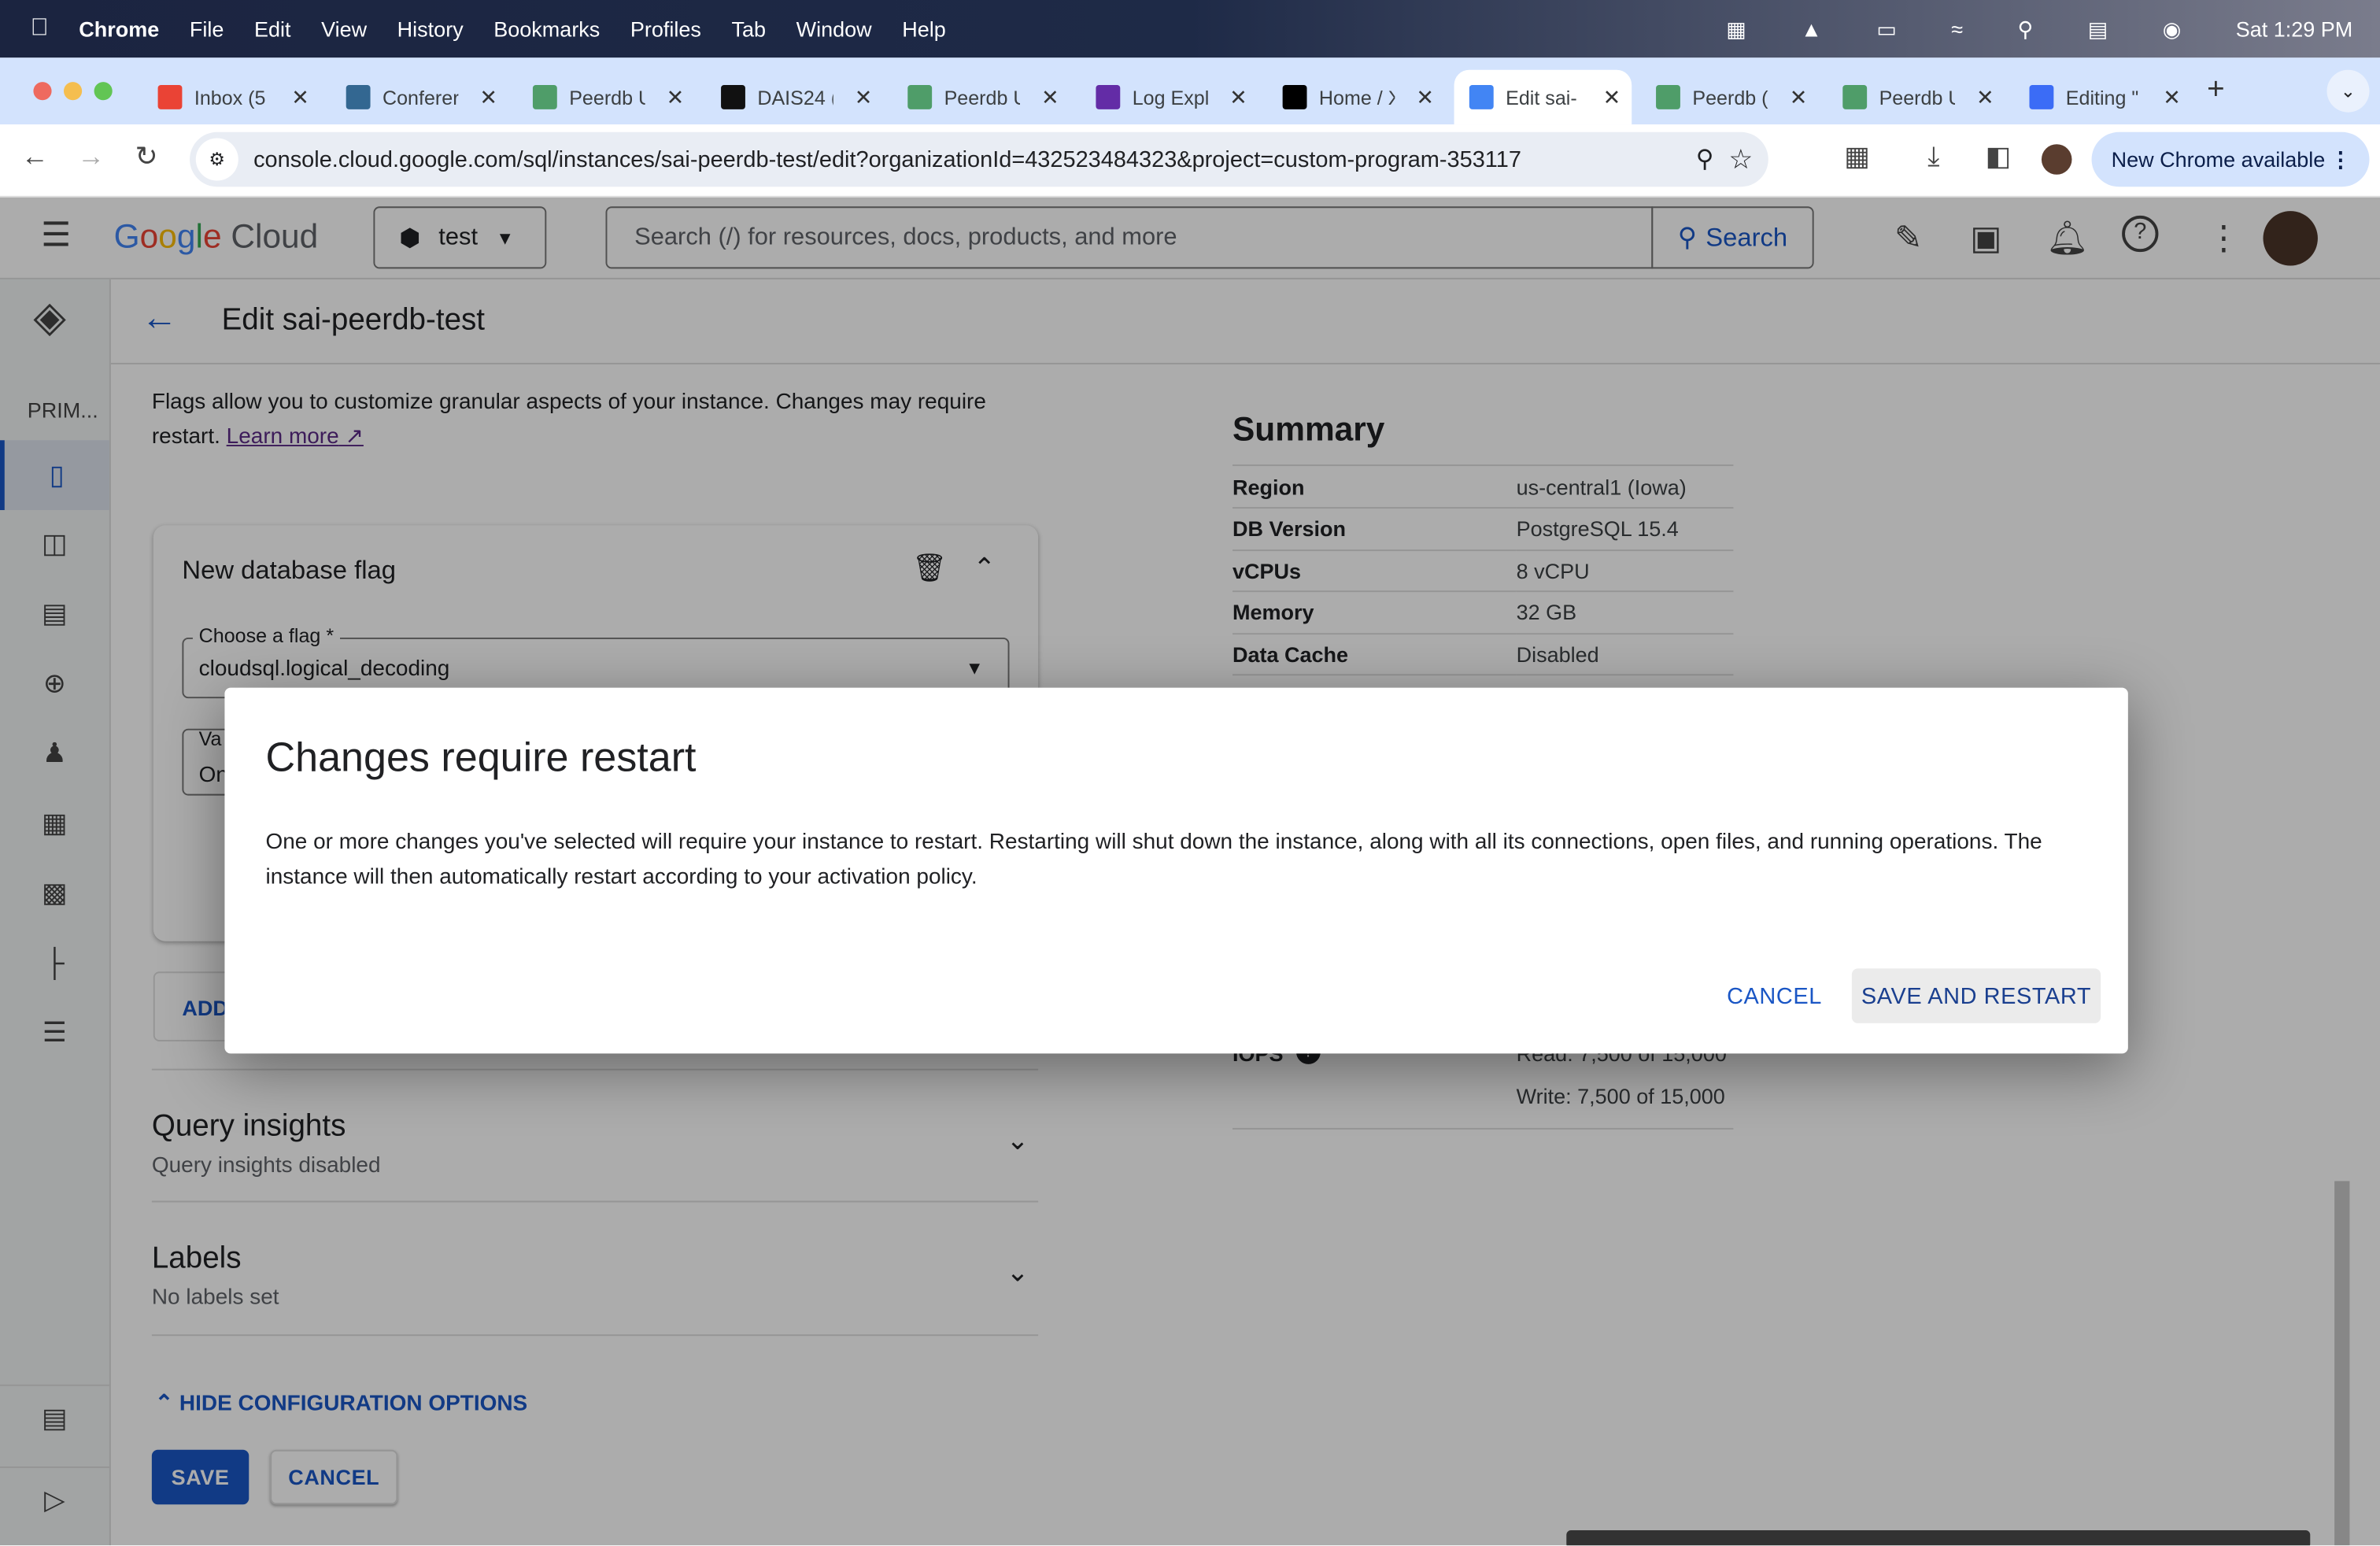  Describe the element at coordinates (1741, 159) in the screenshot. I see `bookmark-star-icon: ☆` at that location.